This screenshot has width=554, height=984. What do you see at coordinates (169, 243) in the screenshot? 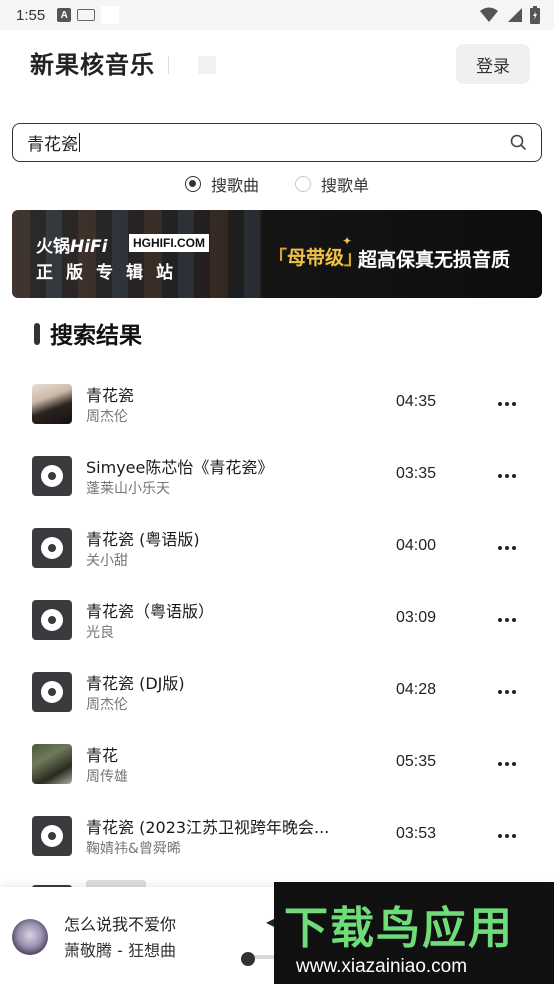
I see `banner-url-badge: HGHIFI.COM` at bounding box center [169, 243].